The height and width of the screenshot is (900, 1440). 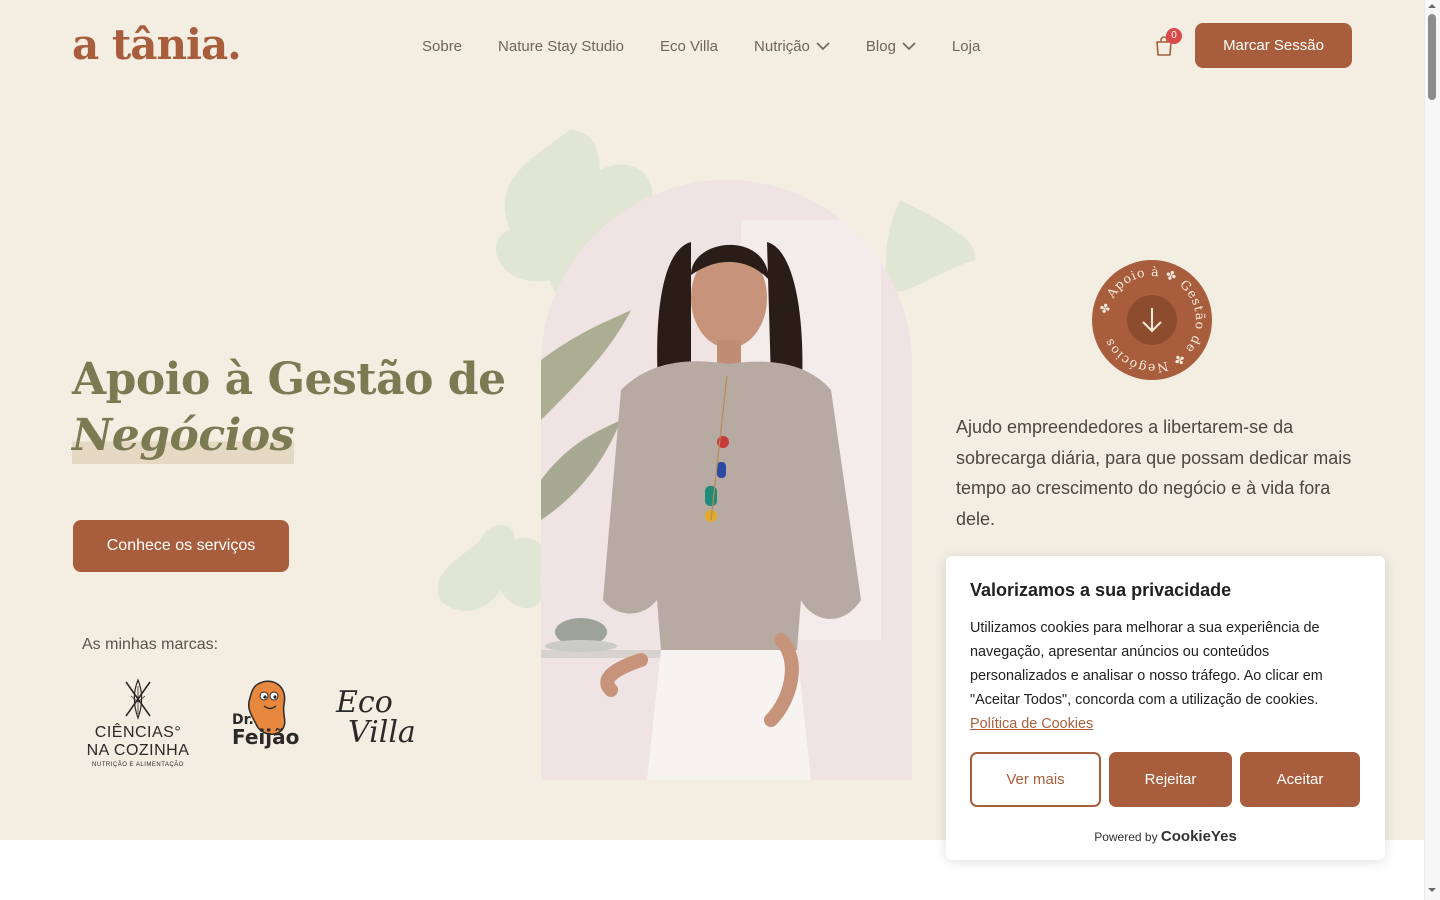 I want to click on nav-label: Eco Villa, so click(x=689, y=46).